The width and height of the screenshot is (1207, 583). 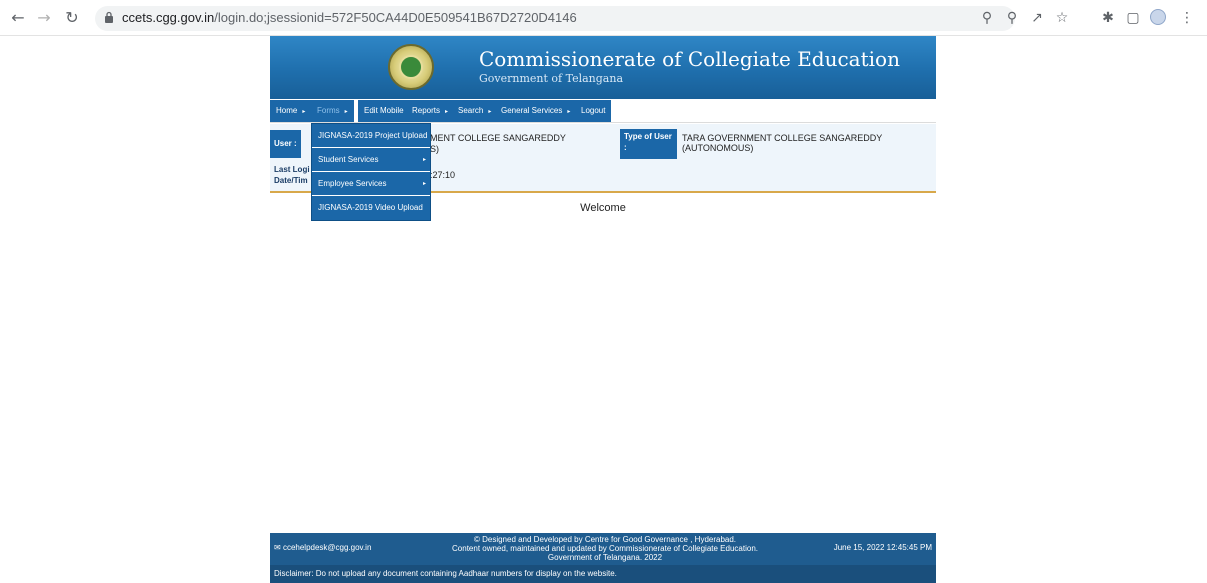 I want to click on menu-reports-label: Reports, so click(x=426, y=110).